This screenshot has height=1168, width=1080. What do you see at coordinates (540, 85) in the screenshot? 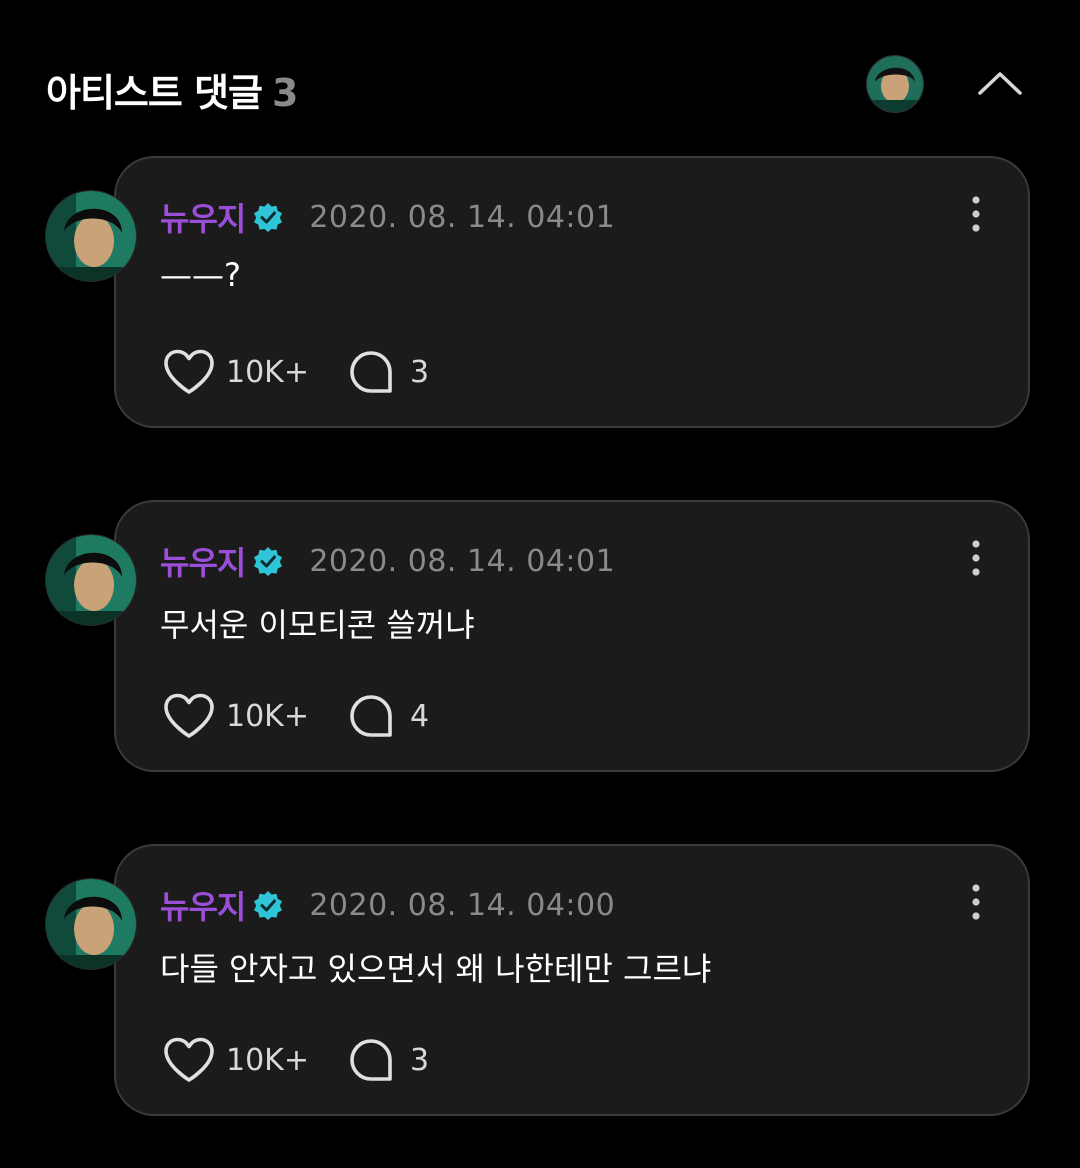
I see `section-header: 아티스트 댓글 3` at bounding box center [540, 85].